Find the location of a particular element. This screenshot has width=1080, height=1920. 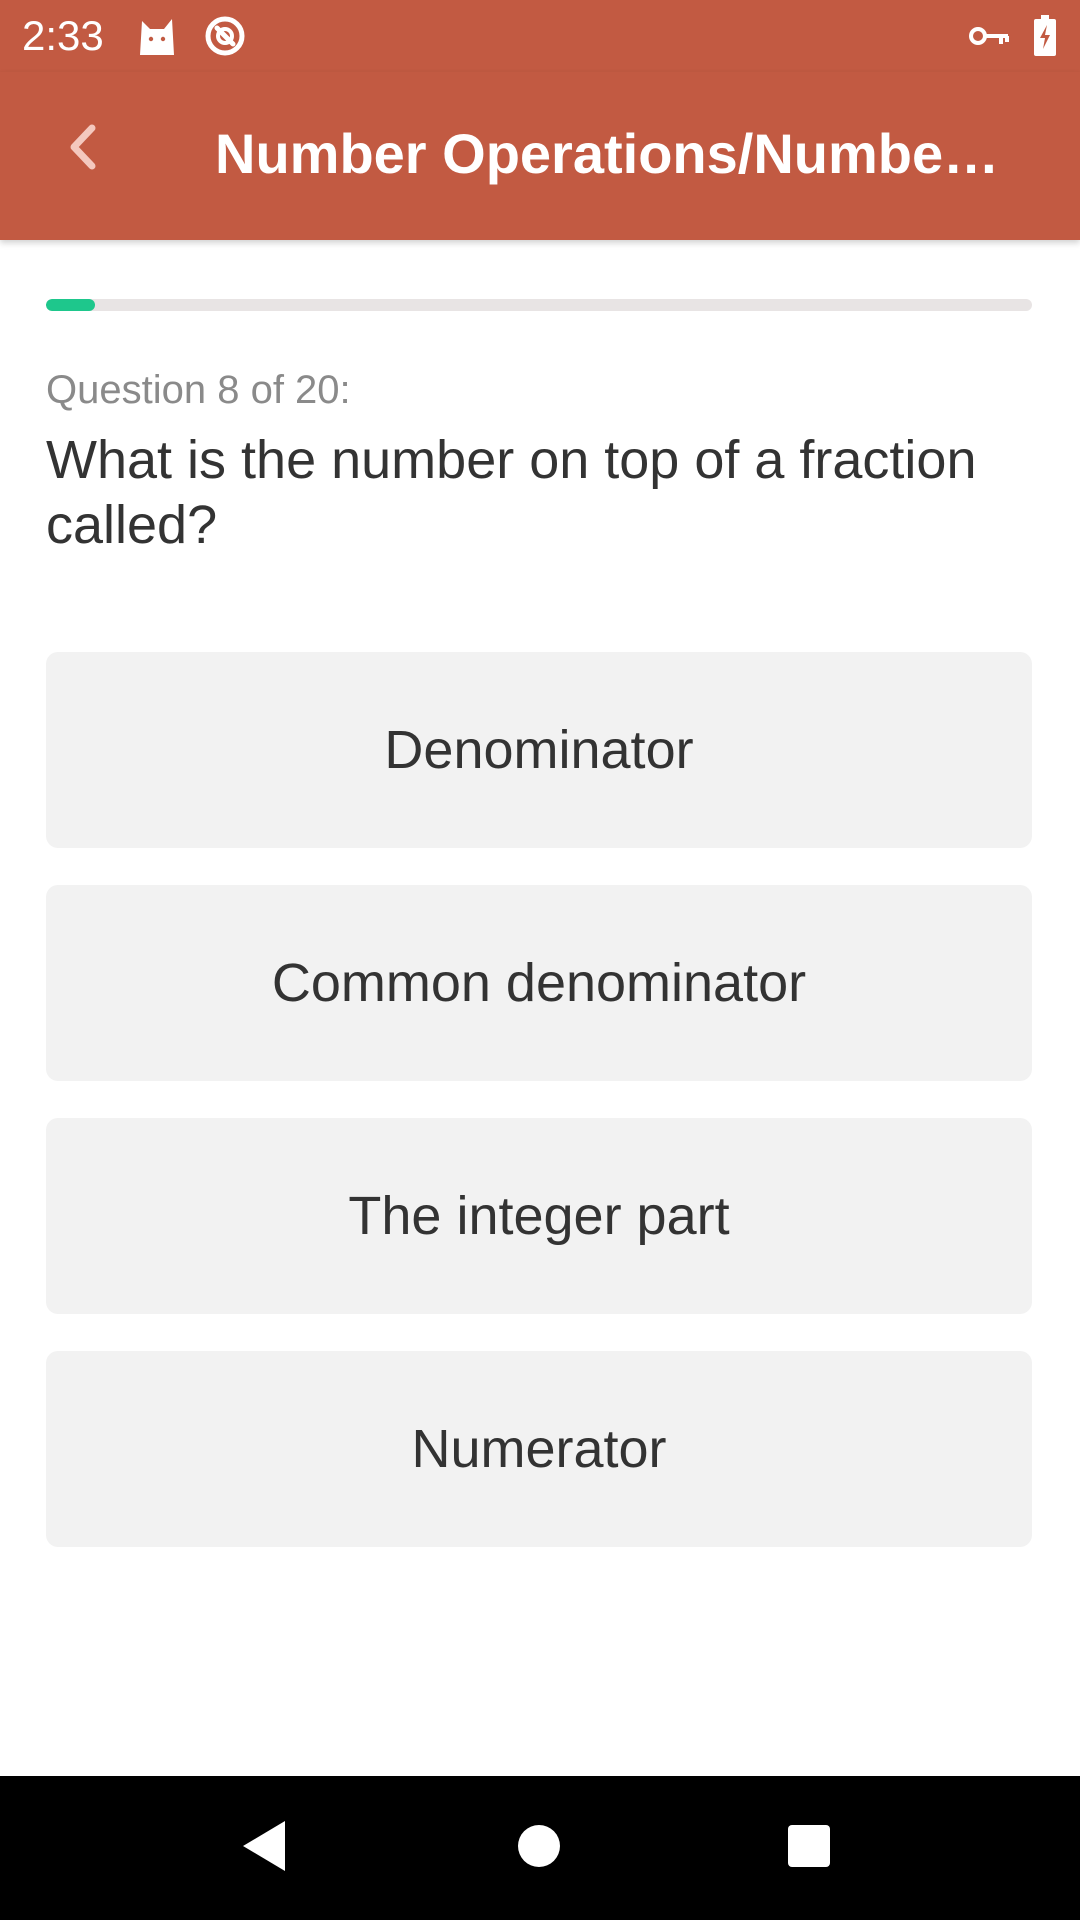

back-button is located at coordinates (82, 149).